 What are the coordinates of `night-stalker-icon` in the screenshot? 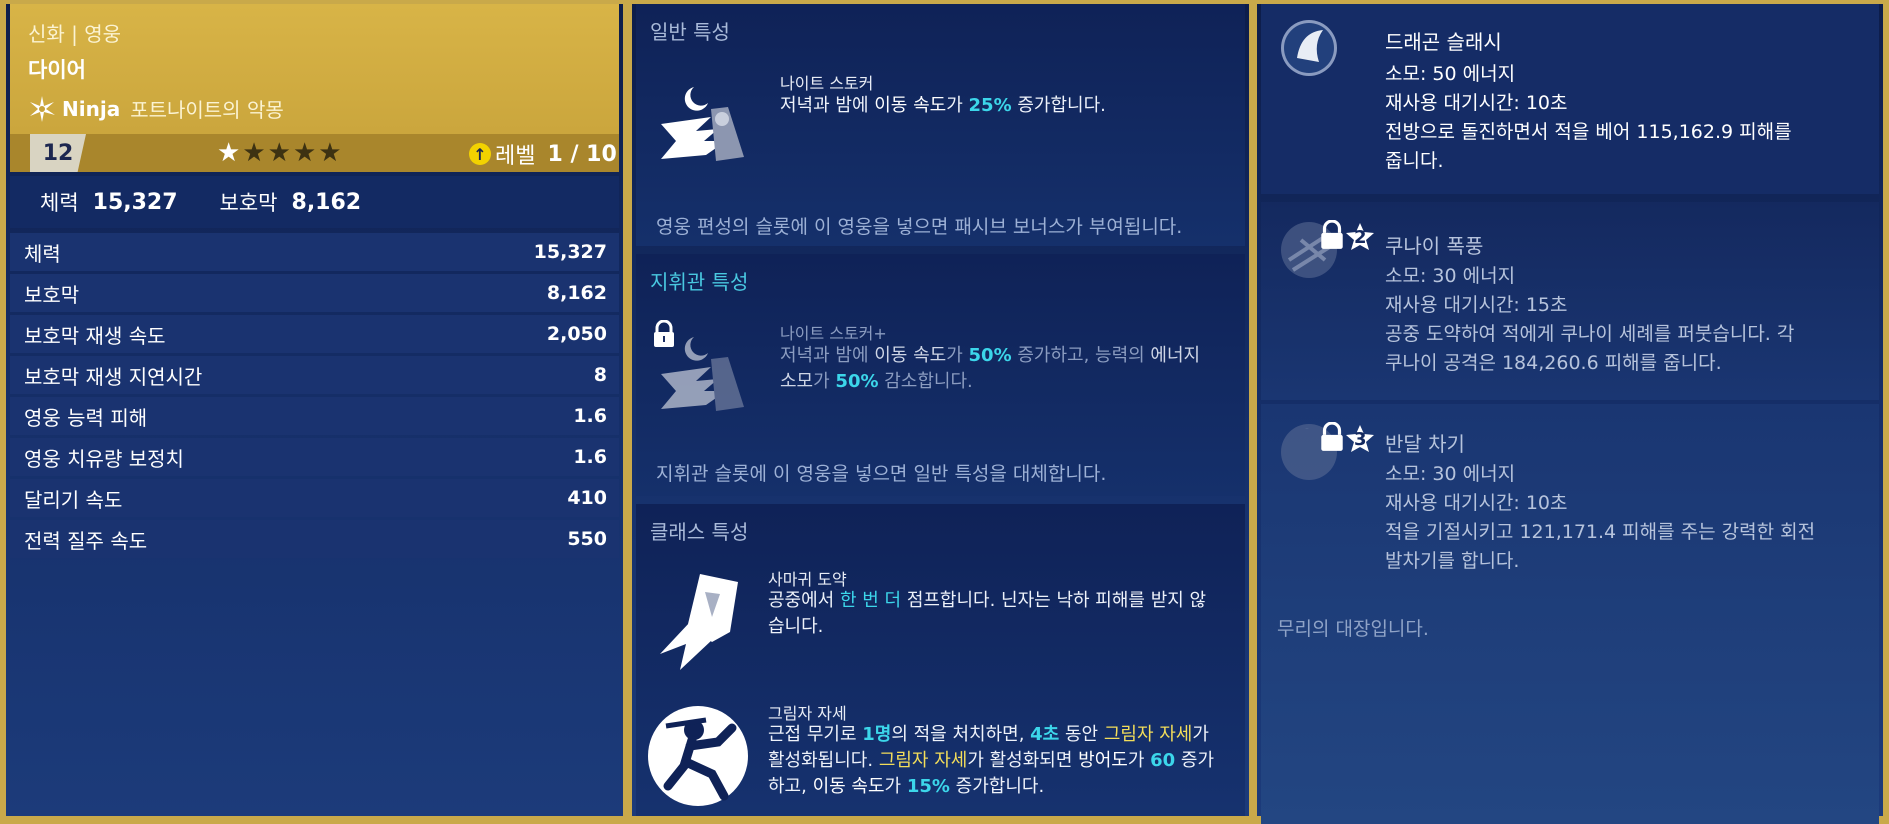 It's located at (702, 124).